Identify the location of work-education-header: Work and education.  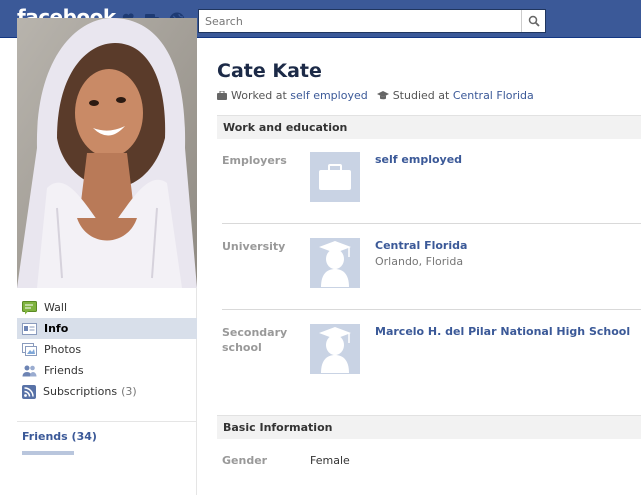
(429, 127).